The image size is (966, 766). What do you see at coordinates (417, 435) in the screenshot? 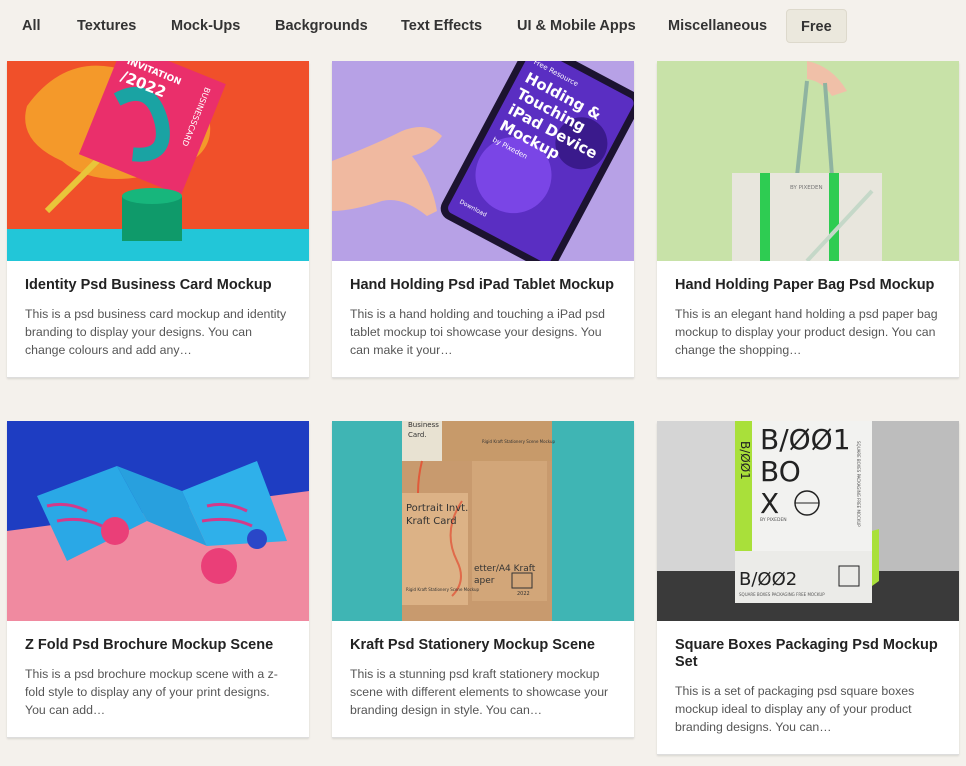
I see `business-card-line2: Card.` at bounding box center [417, 435].